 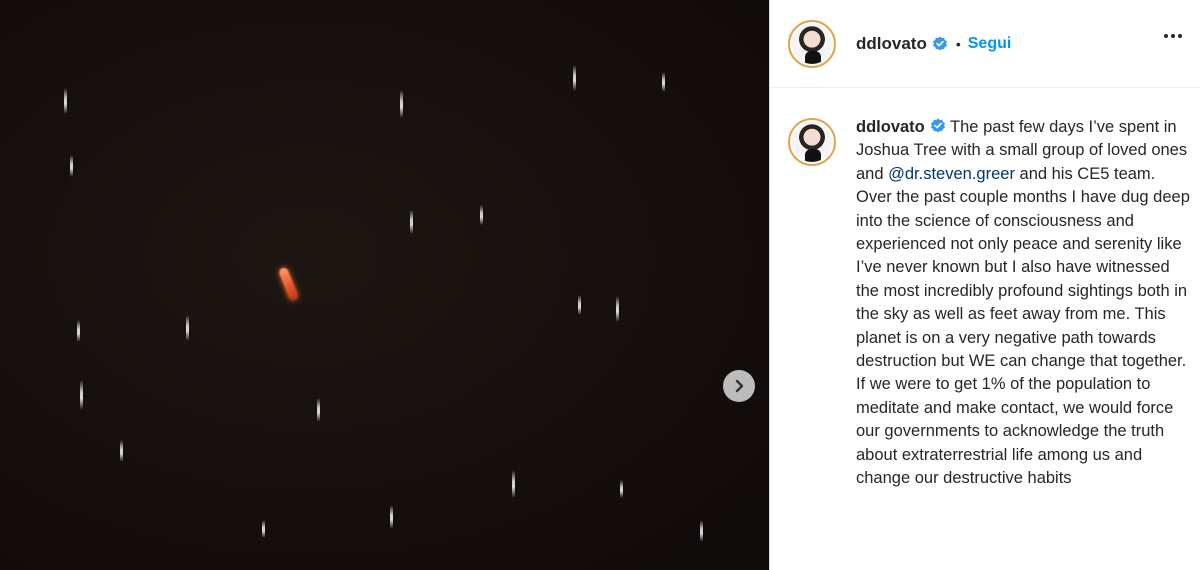 What do you see at coordinates (1173, 36) in the screenshot?
I see `more-options-icon` at bounding box center [1173, 36].